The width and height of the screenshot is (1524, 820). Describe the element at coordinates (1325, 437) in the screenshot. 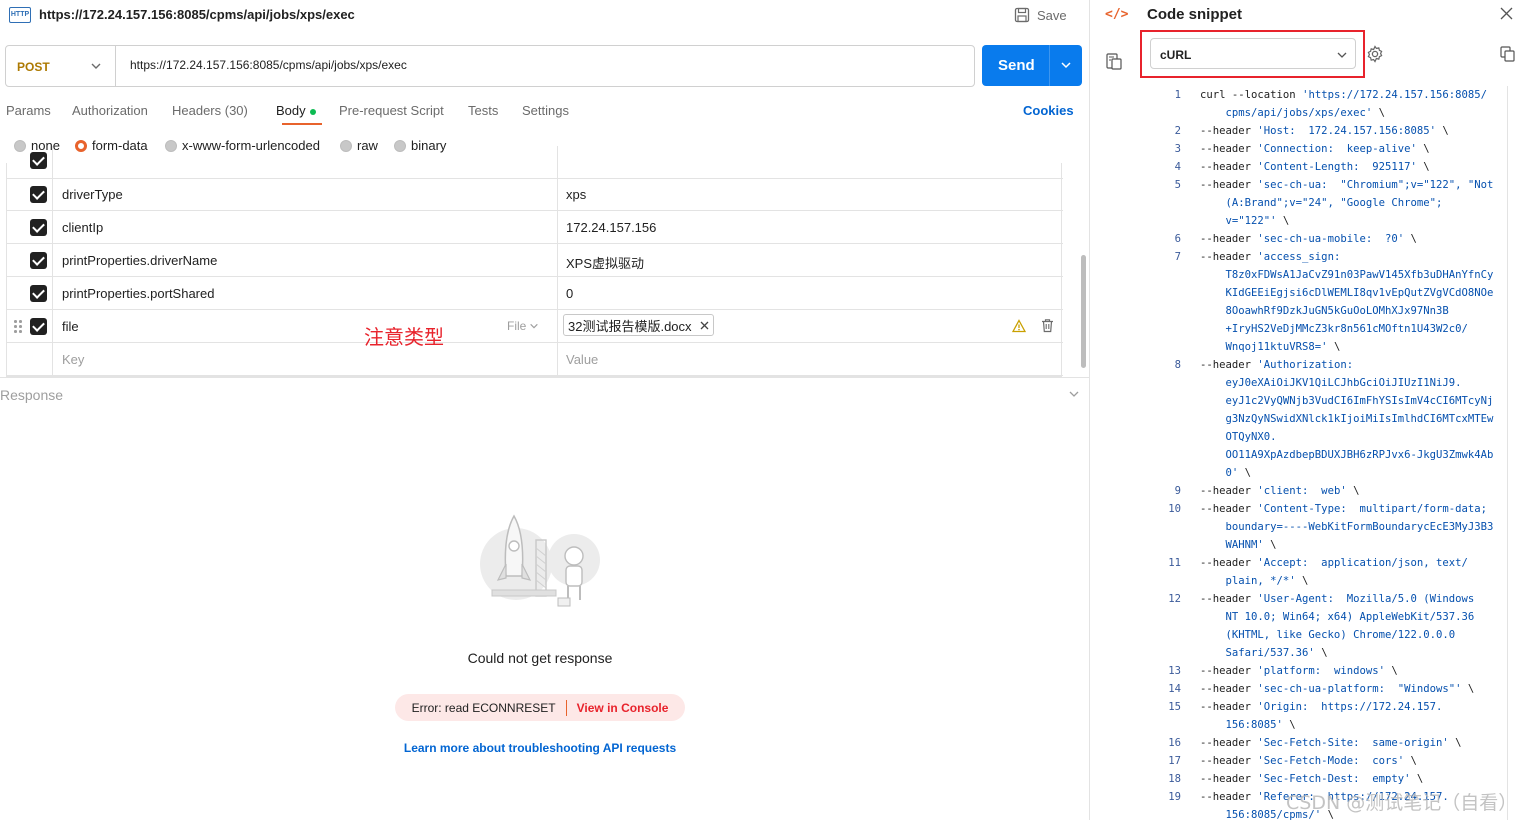

I see `code-line: OTQyNX0.` at that location.